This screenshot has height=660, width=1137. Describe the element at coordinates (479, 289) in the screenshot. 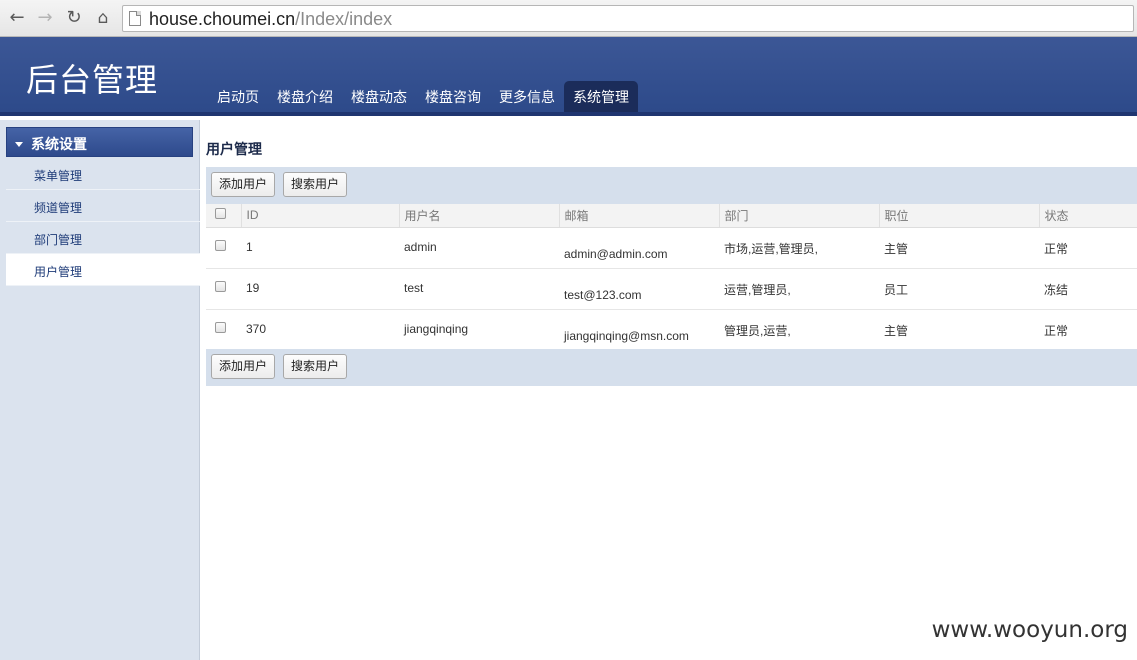

I see `cell-username: test` at that location.